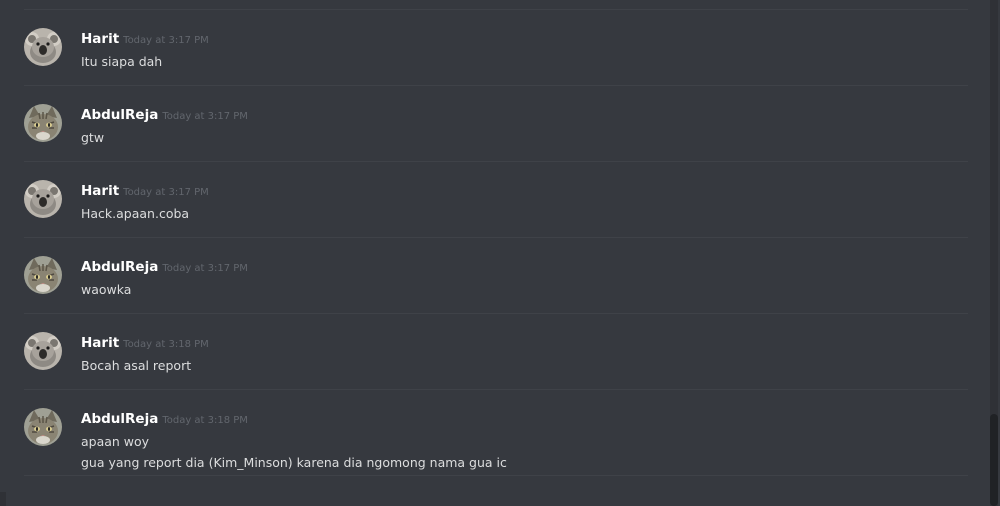 Image resolution: width=1000 pixels, height=506 pixels. I want to click on message-content: Bocah asal report, so click(136, 365).